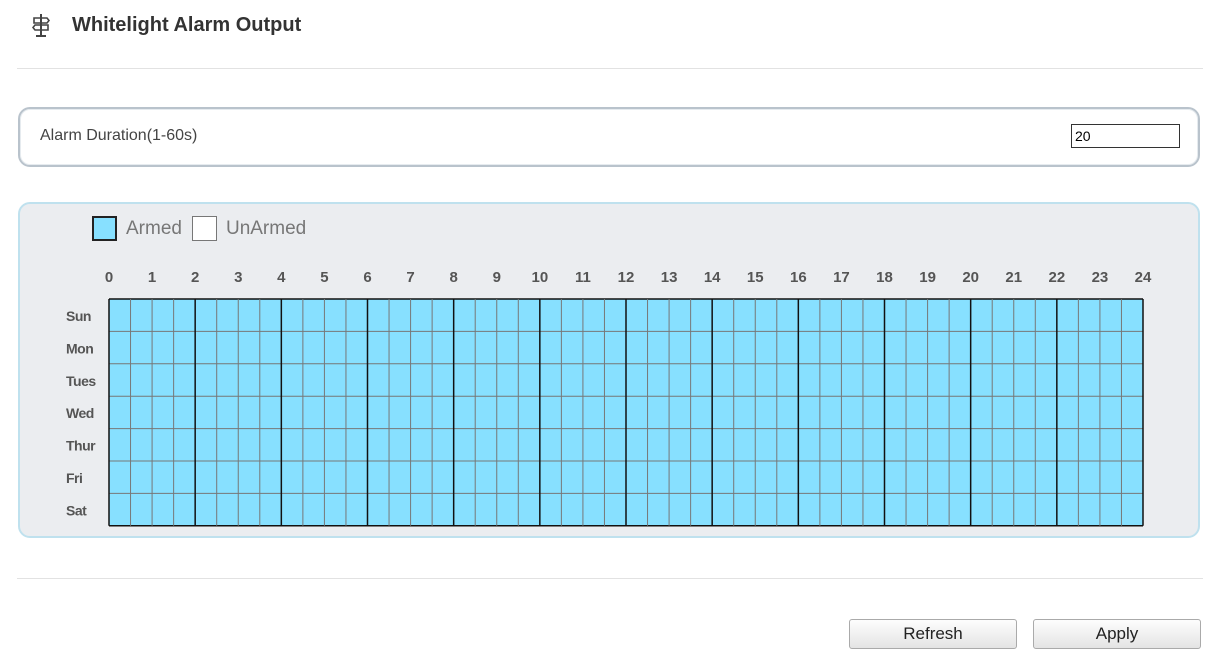 This screenshot has width=1206, height=659. I want to click on day-label: Wed, so click(80, 413).